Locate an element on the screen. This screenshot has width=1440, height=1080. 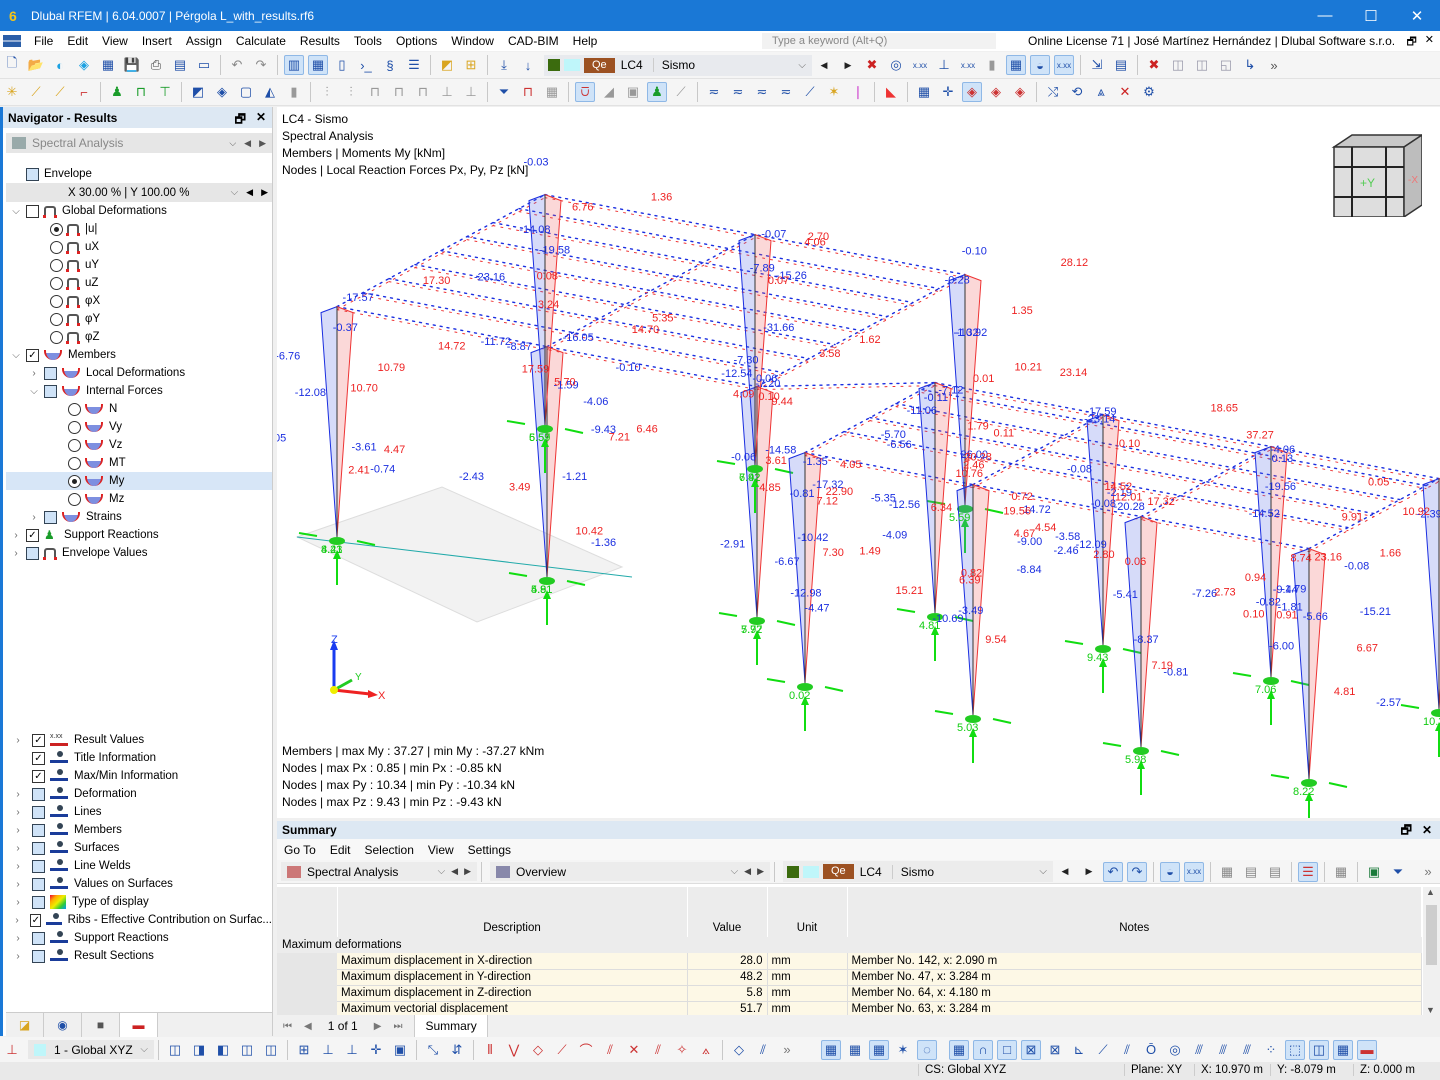
report-icon: ▤ is located at coordinates (180, 65).